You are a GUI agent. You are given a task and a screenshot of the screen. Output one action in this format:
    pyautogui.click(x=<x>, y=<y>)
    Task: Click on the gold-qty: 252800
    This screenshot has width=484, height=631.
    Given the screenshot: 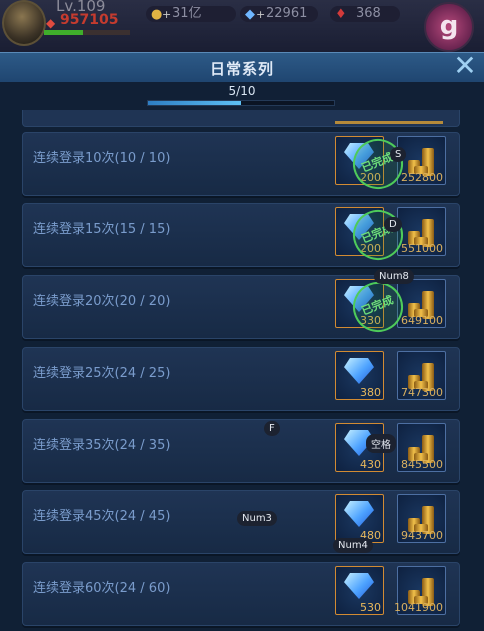 What is the action you would take?
    pyautogui.click(x=422, y=177)
    